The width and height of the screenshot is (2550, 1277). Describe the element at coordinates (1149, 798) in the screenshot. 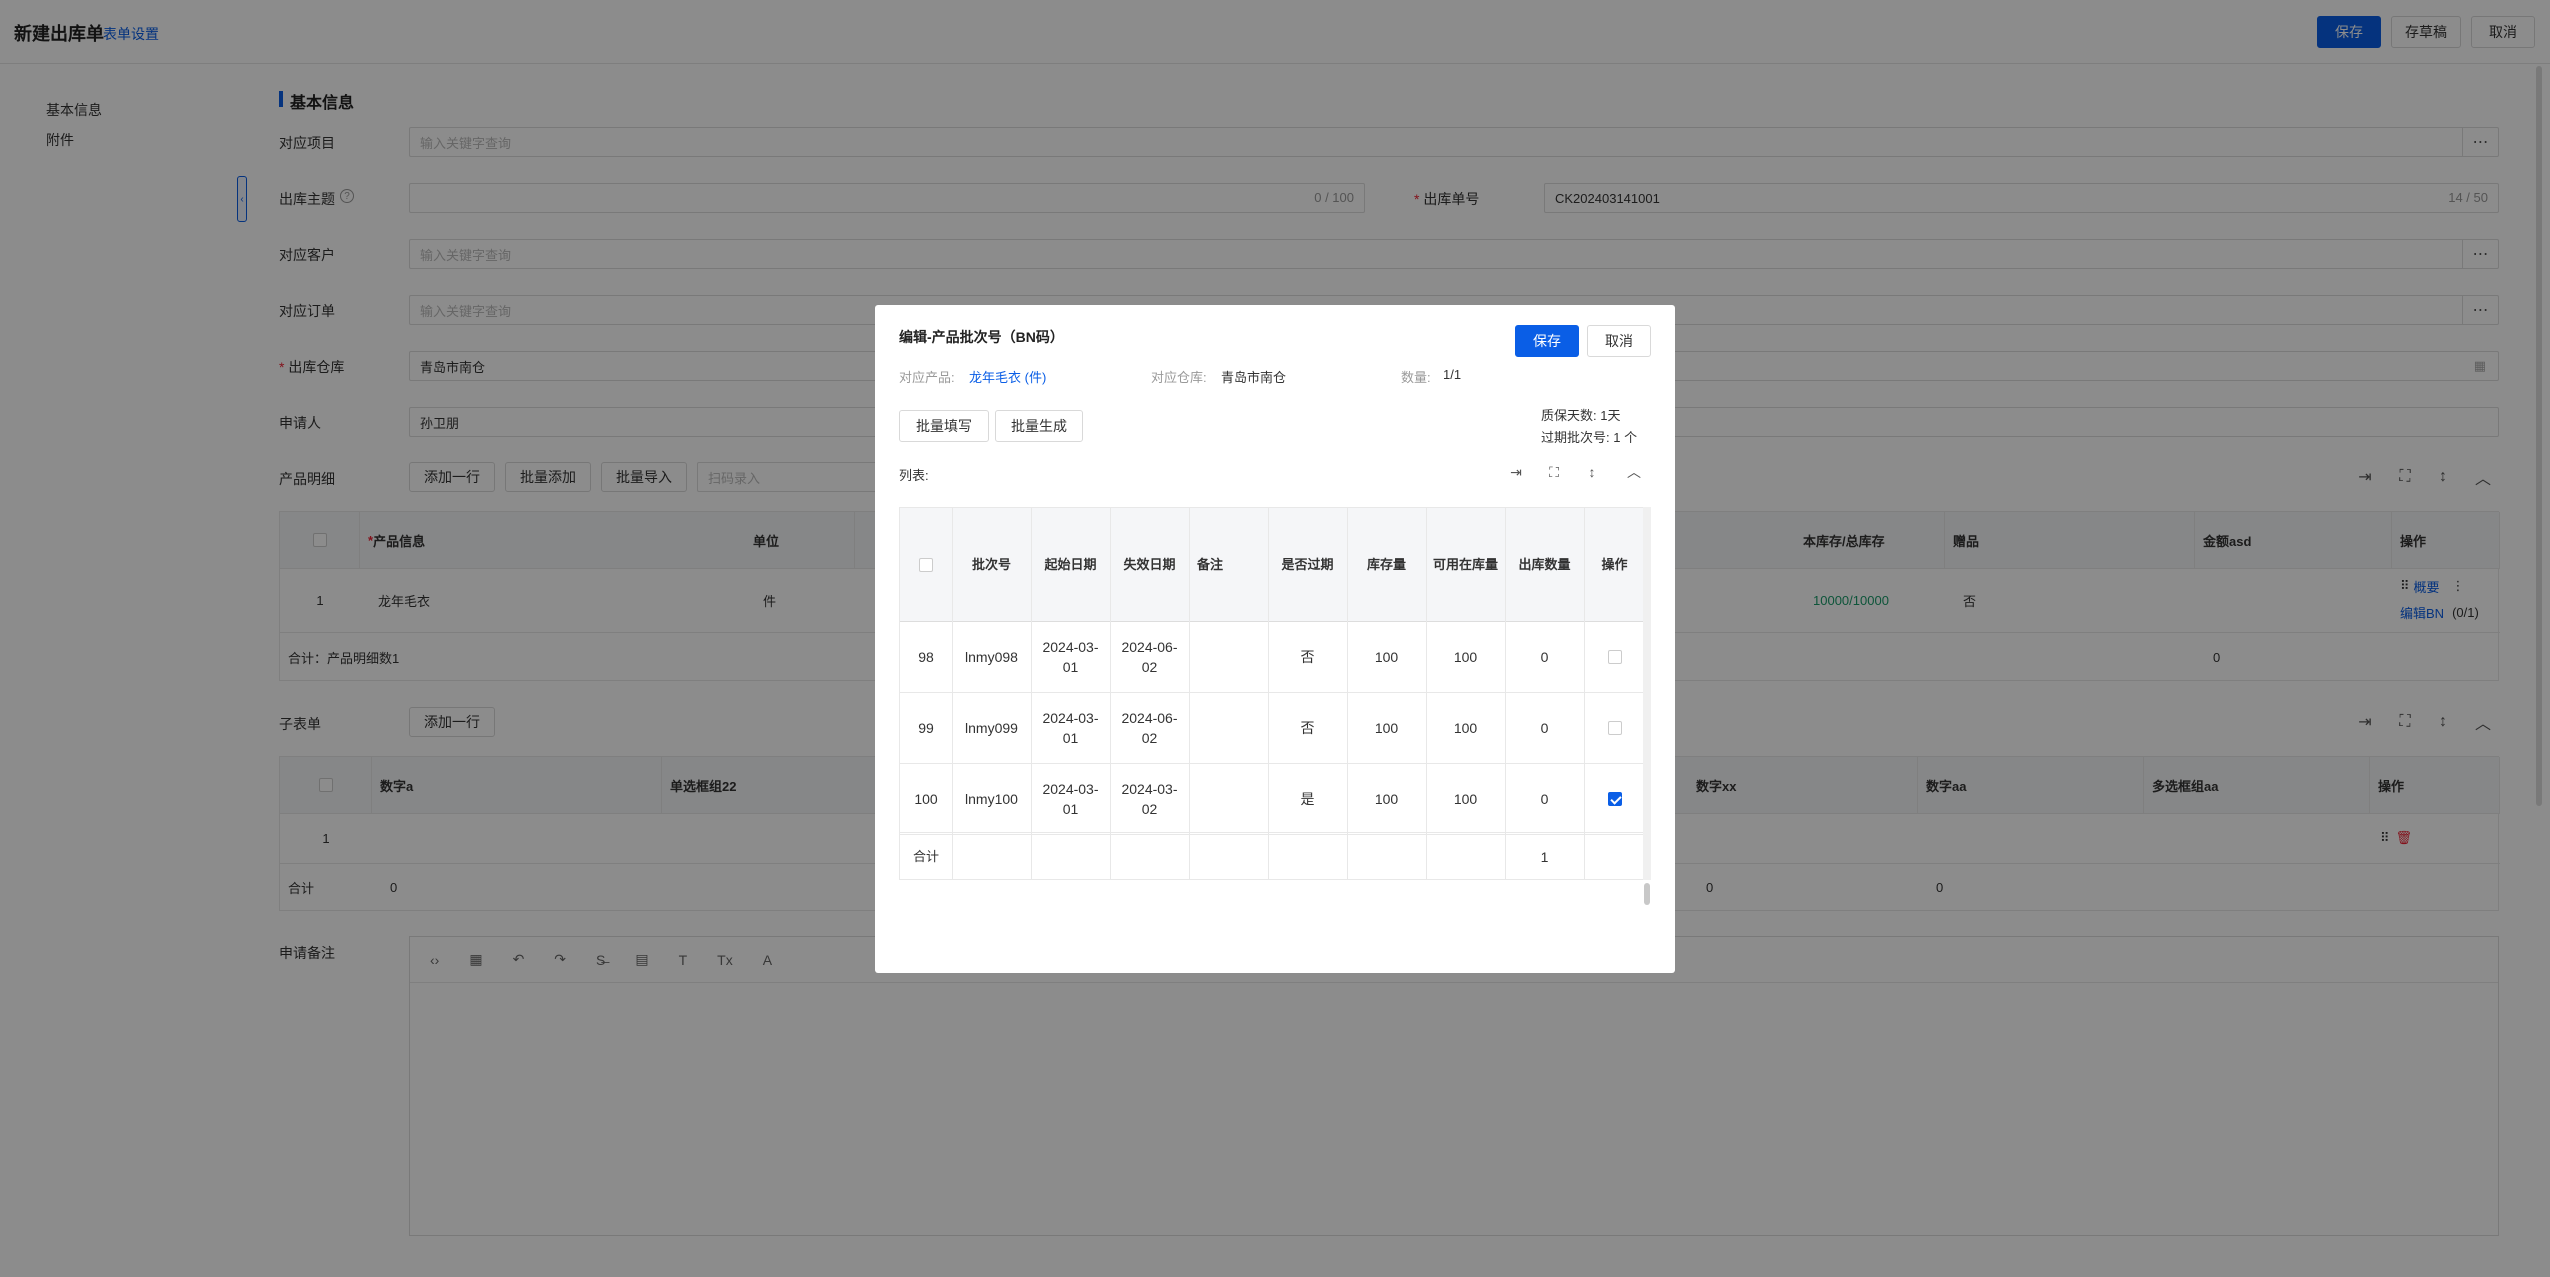

I see `cell-end: 2024-03-02` at that location.